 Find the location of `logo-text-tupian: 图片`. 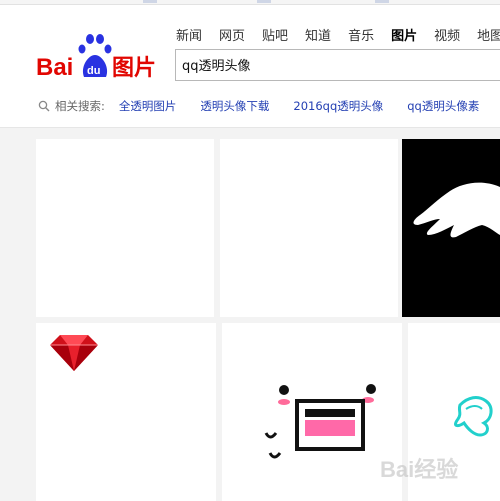

logo-text-tupian: 图片 is located at coordinates (134, 68).